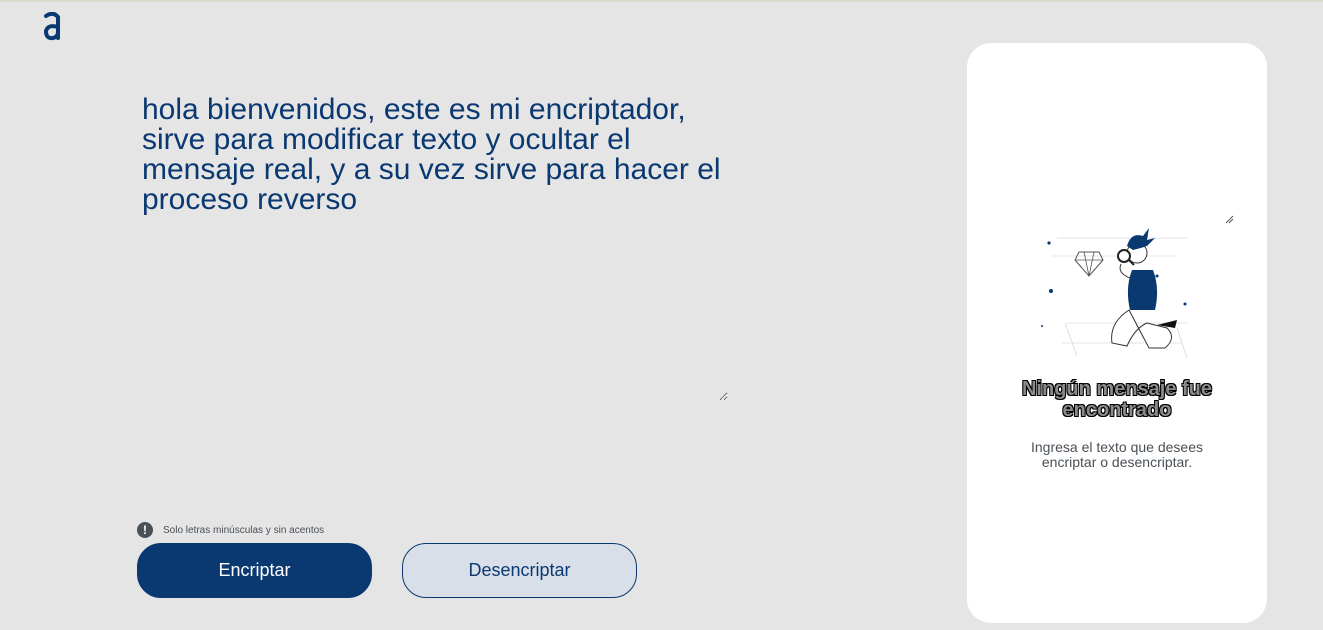  Describe the element at coordinates (244, 530) in the screenshot. I see `hint-text: Solo letras minúsculas y sin acentos` at that location.